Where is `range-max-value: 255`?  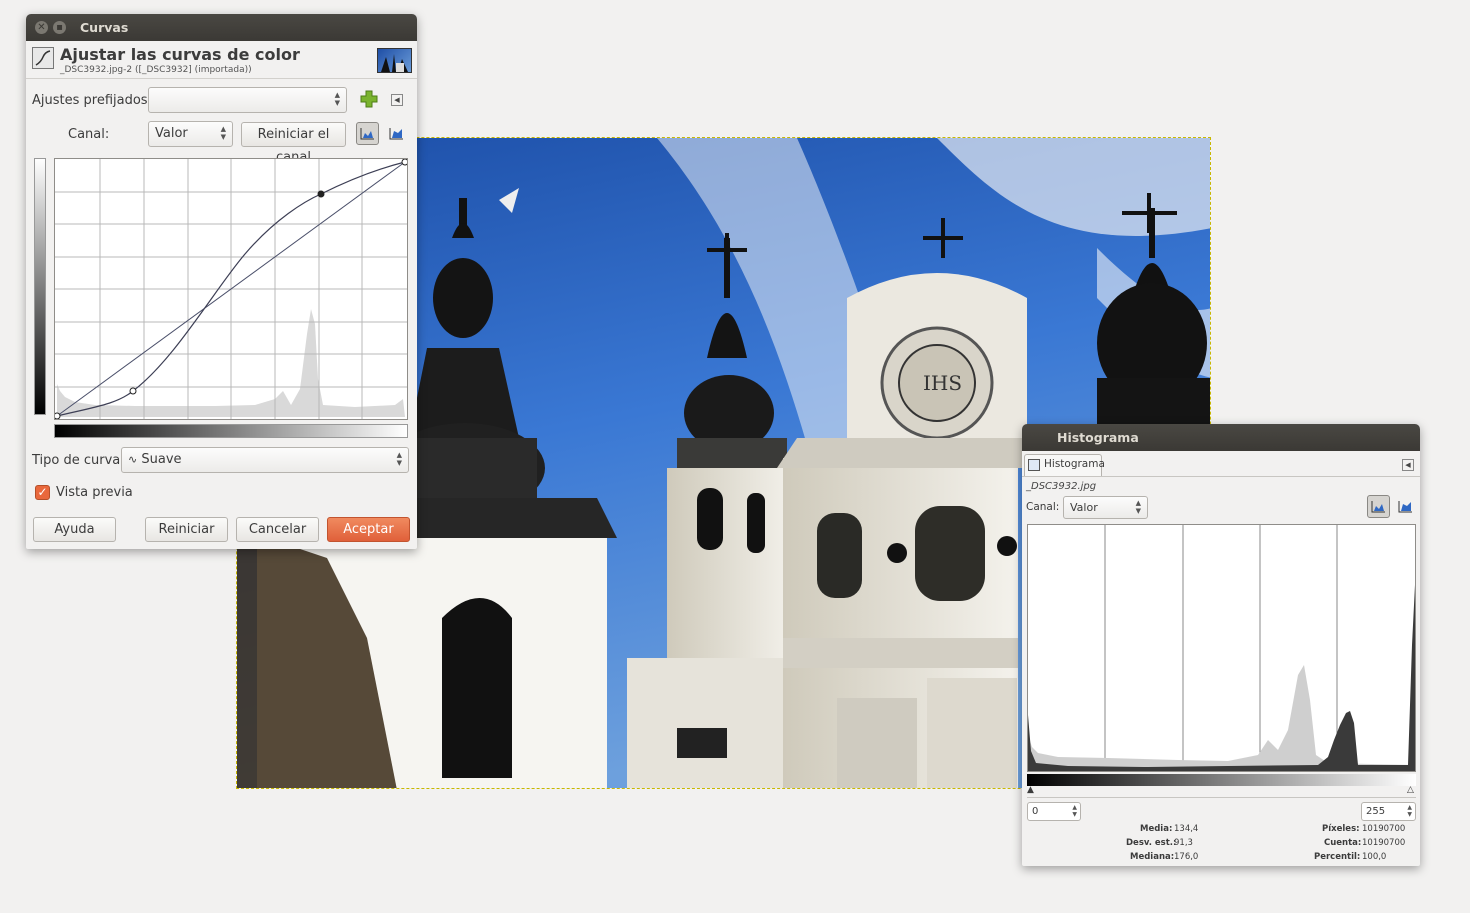
range-max-value: 255 is located at coordinates (1376, 811).